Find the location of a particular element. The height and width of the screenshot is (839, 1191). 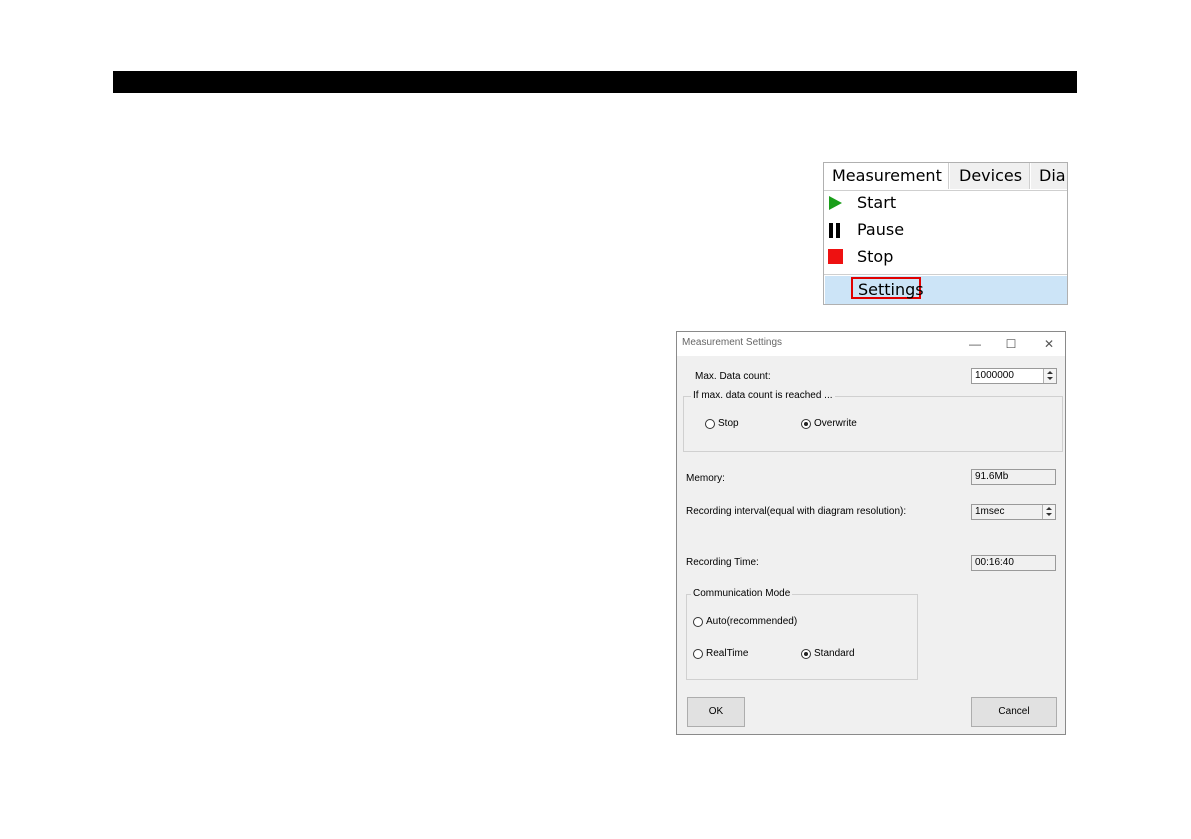

stop-icon is located at coordinates (835, 256).